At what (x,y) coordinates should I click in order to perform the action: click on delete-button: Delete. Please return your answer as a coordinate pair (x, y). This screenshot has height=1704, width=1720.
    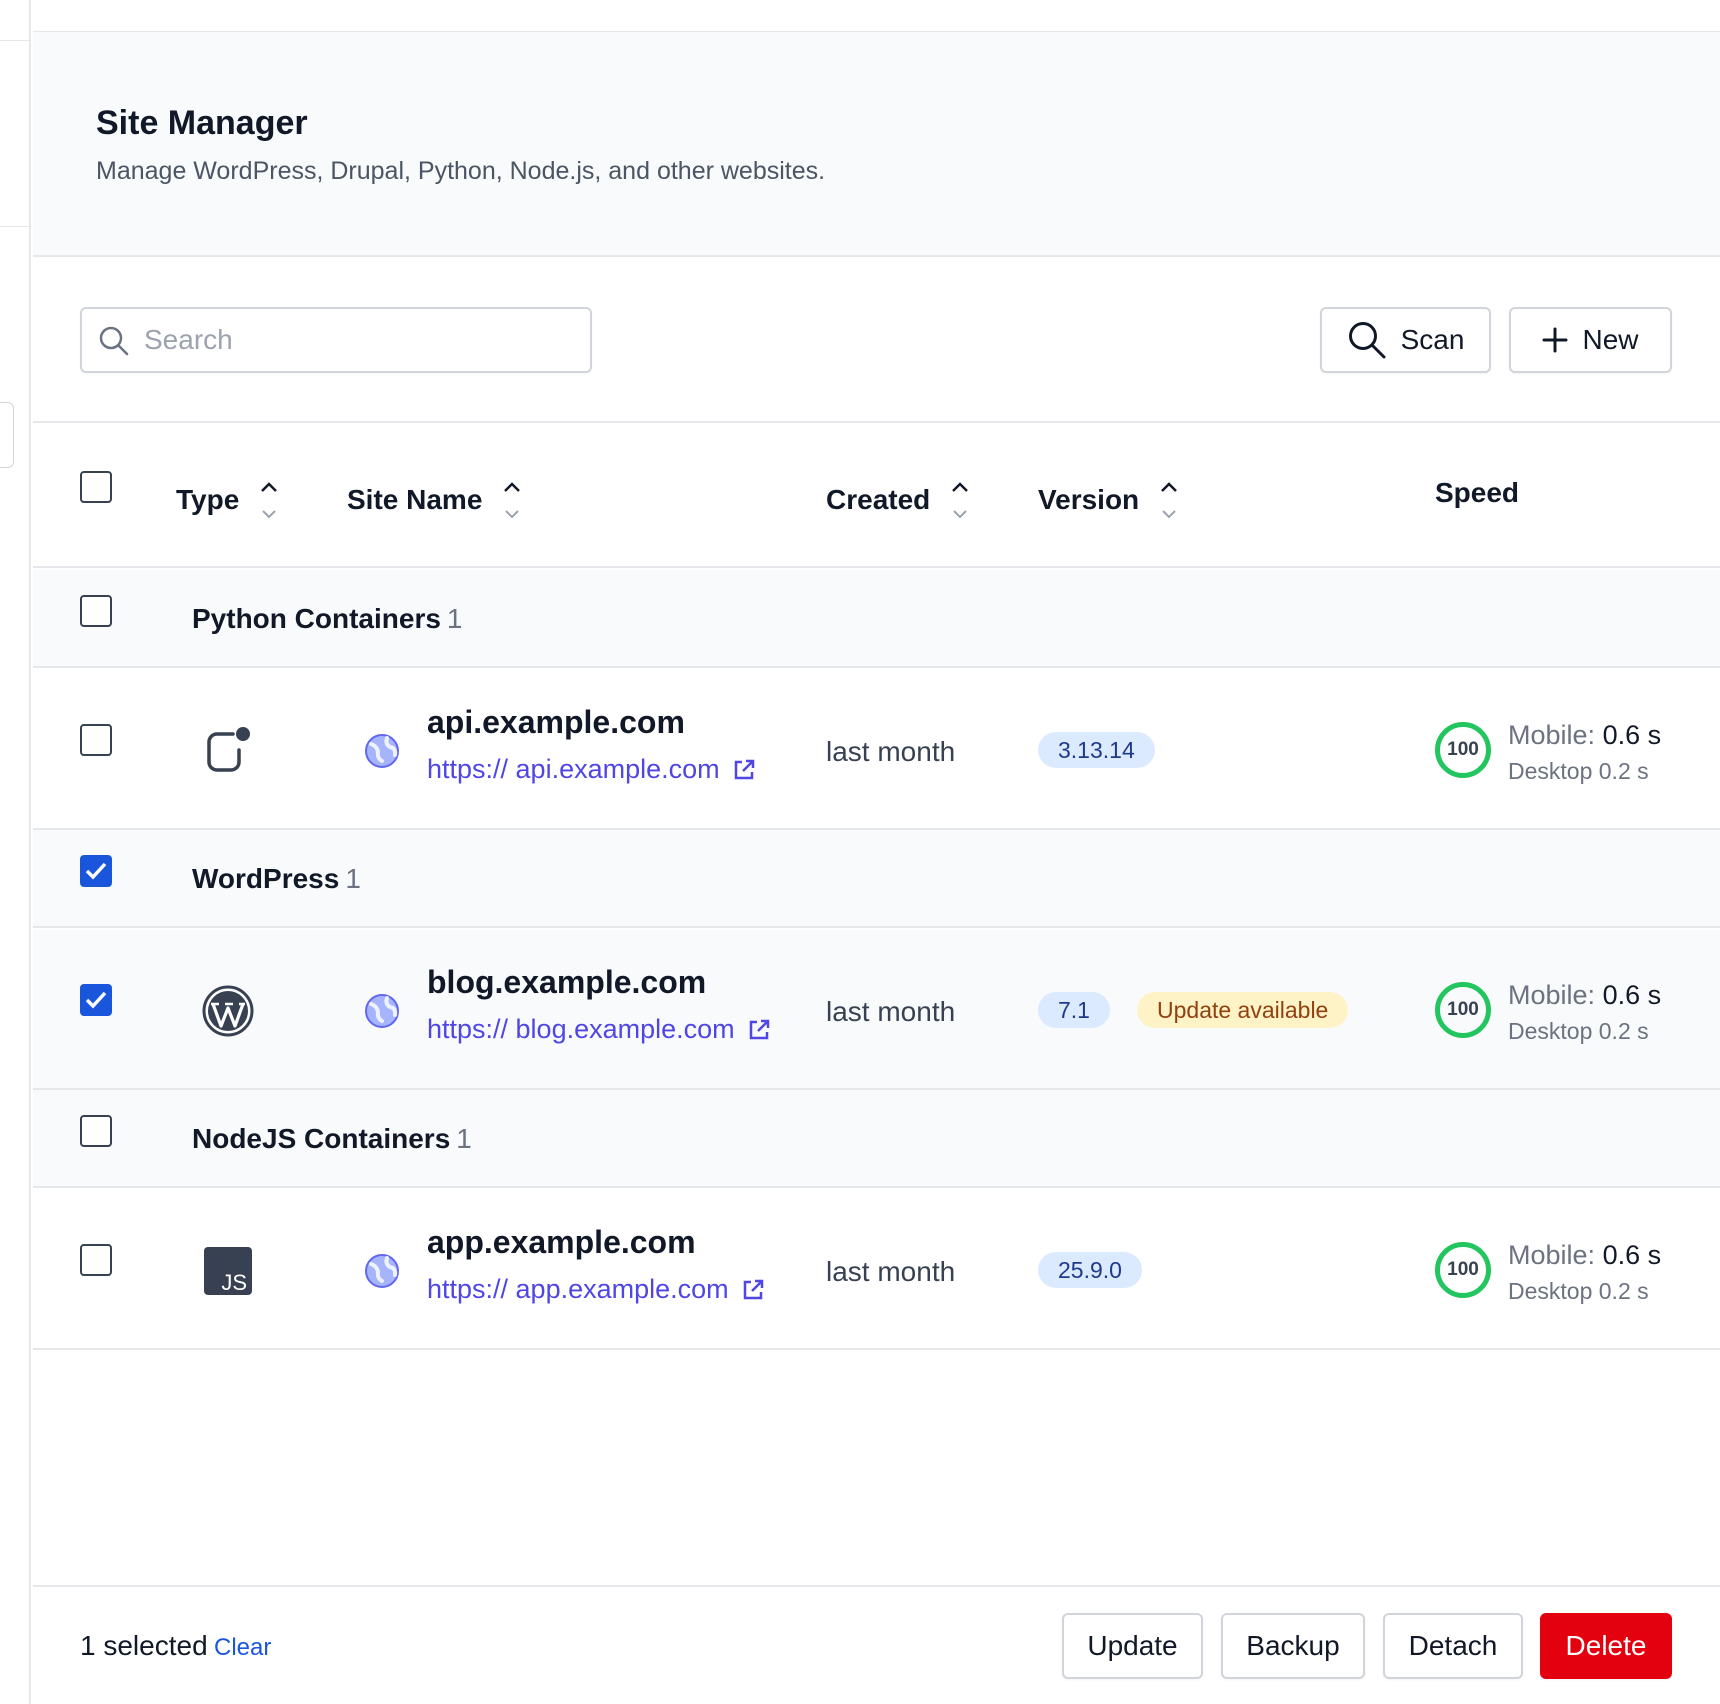
    Looking at the image, I should click on (1606, 1646).